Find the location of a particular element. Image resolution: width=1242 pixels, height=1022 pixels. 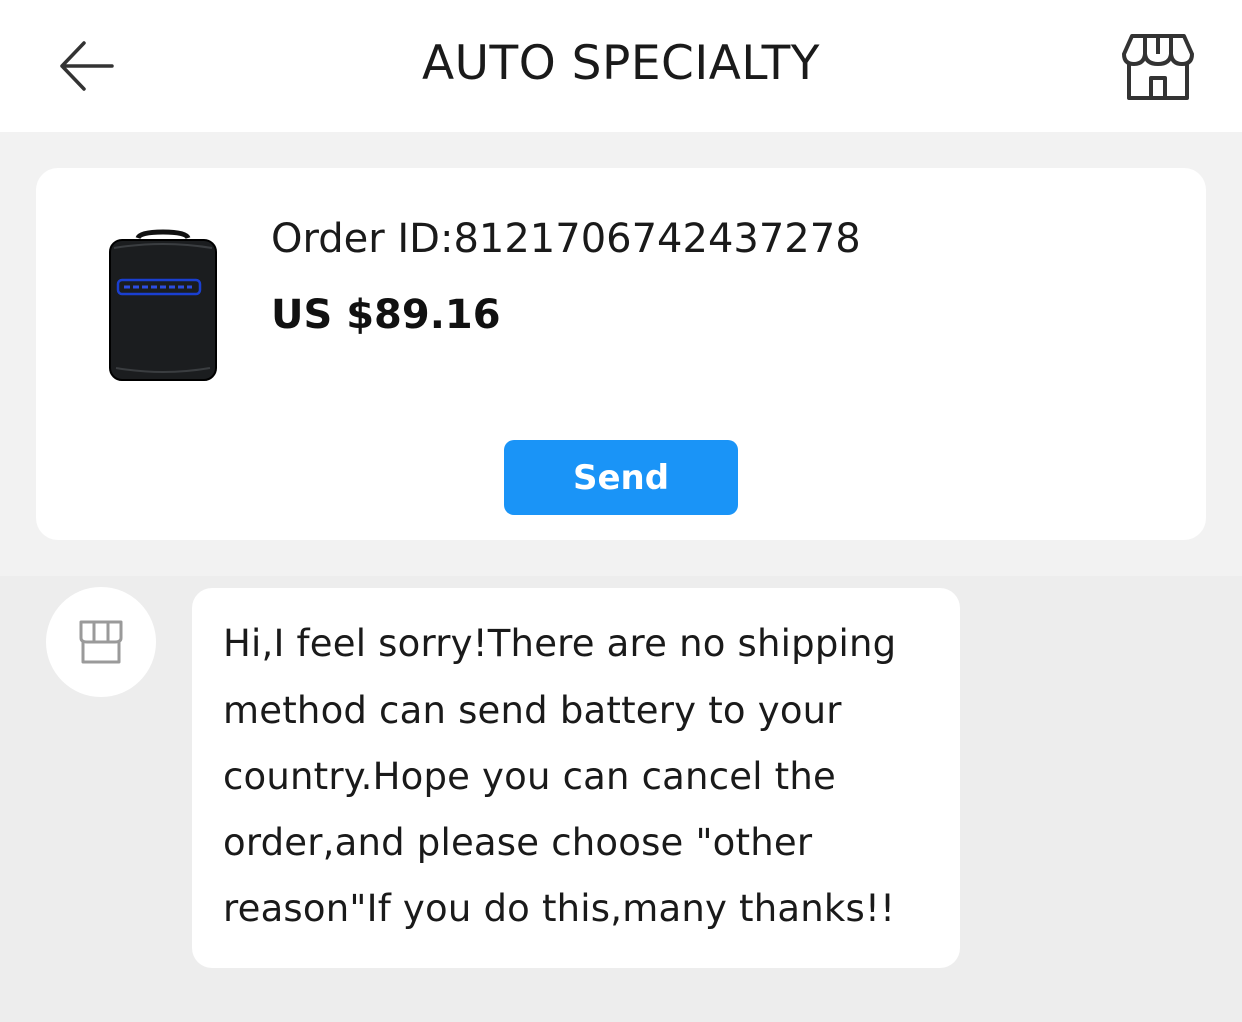

seller-avatar is located at coordinates (101, 642).